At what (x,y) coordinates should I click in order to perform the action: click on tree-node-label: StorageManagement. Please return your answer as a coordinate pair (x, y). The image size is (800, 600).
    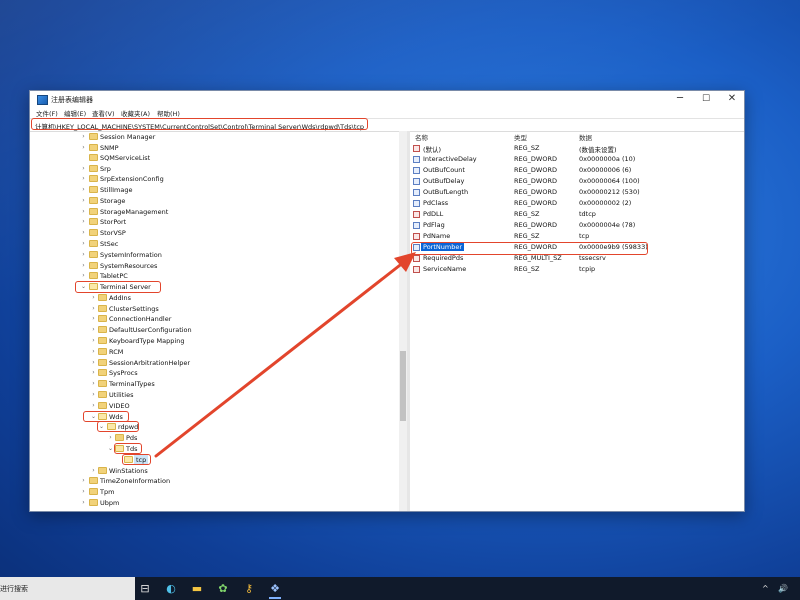
    Looking at the image, I should click on (134, 212).